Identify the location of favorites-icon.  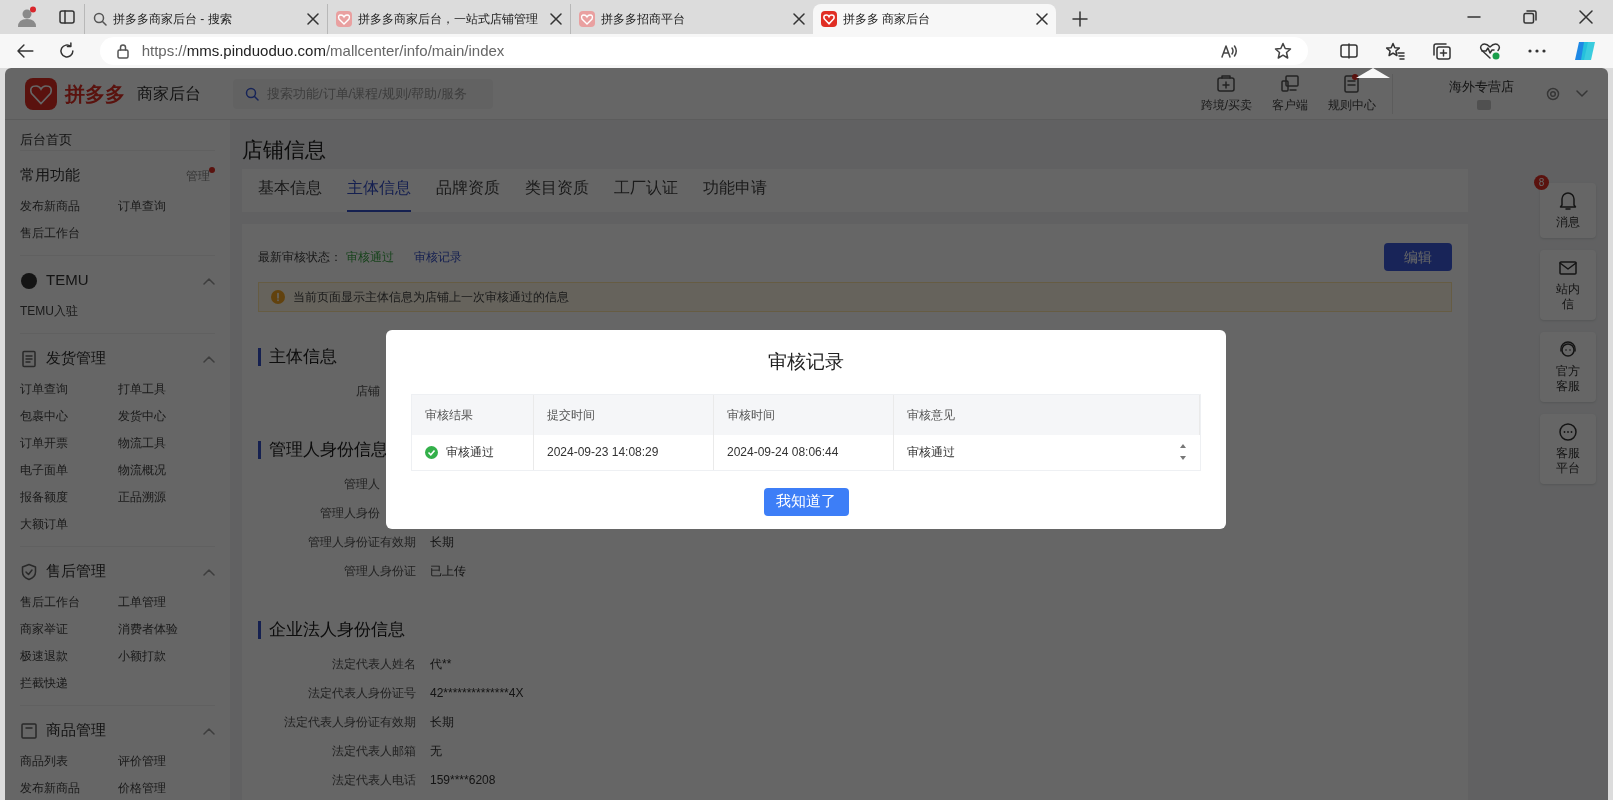
(1395, 51).